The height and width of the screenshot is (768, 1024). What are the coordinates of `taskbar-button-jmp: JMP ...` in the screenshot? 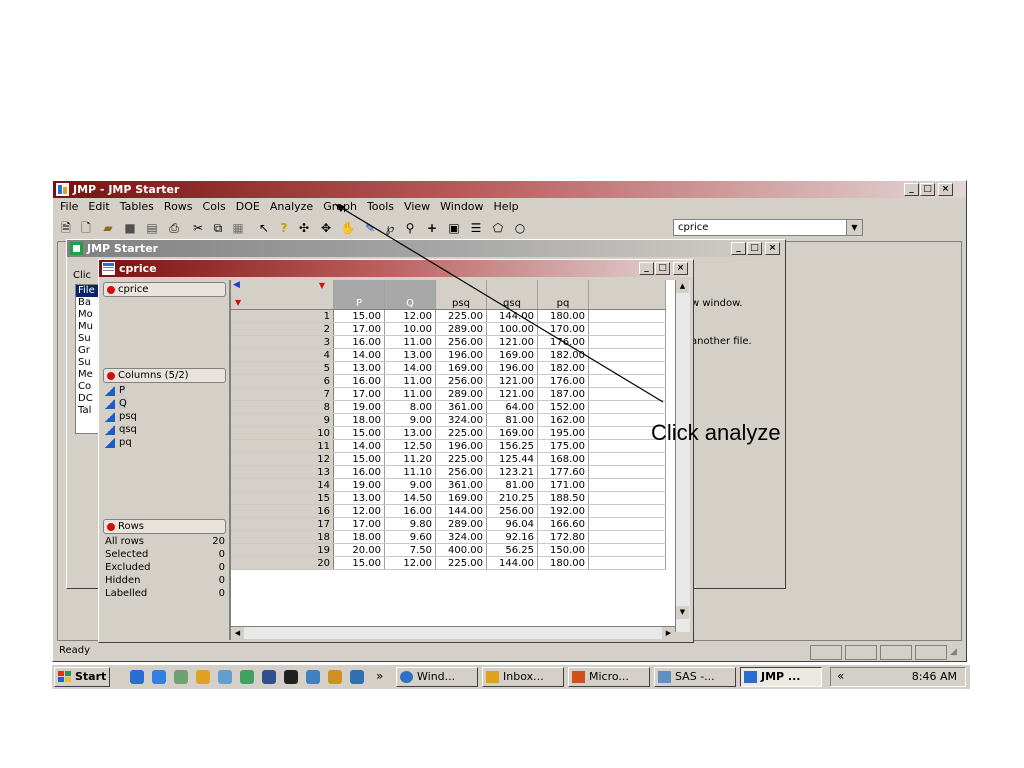 It's located at (781, 677).